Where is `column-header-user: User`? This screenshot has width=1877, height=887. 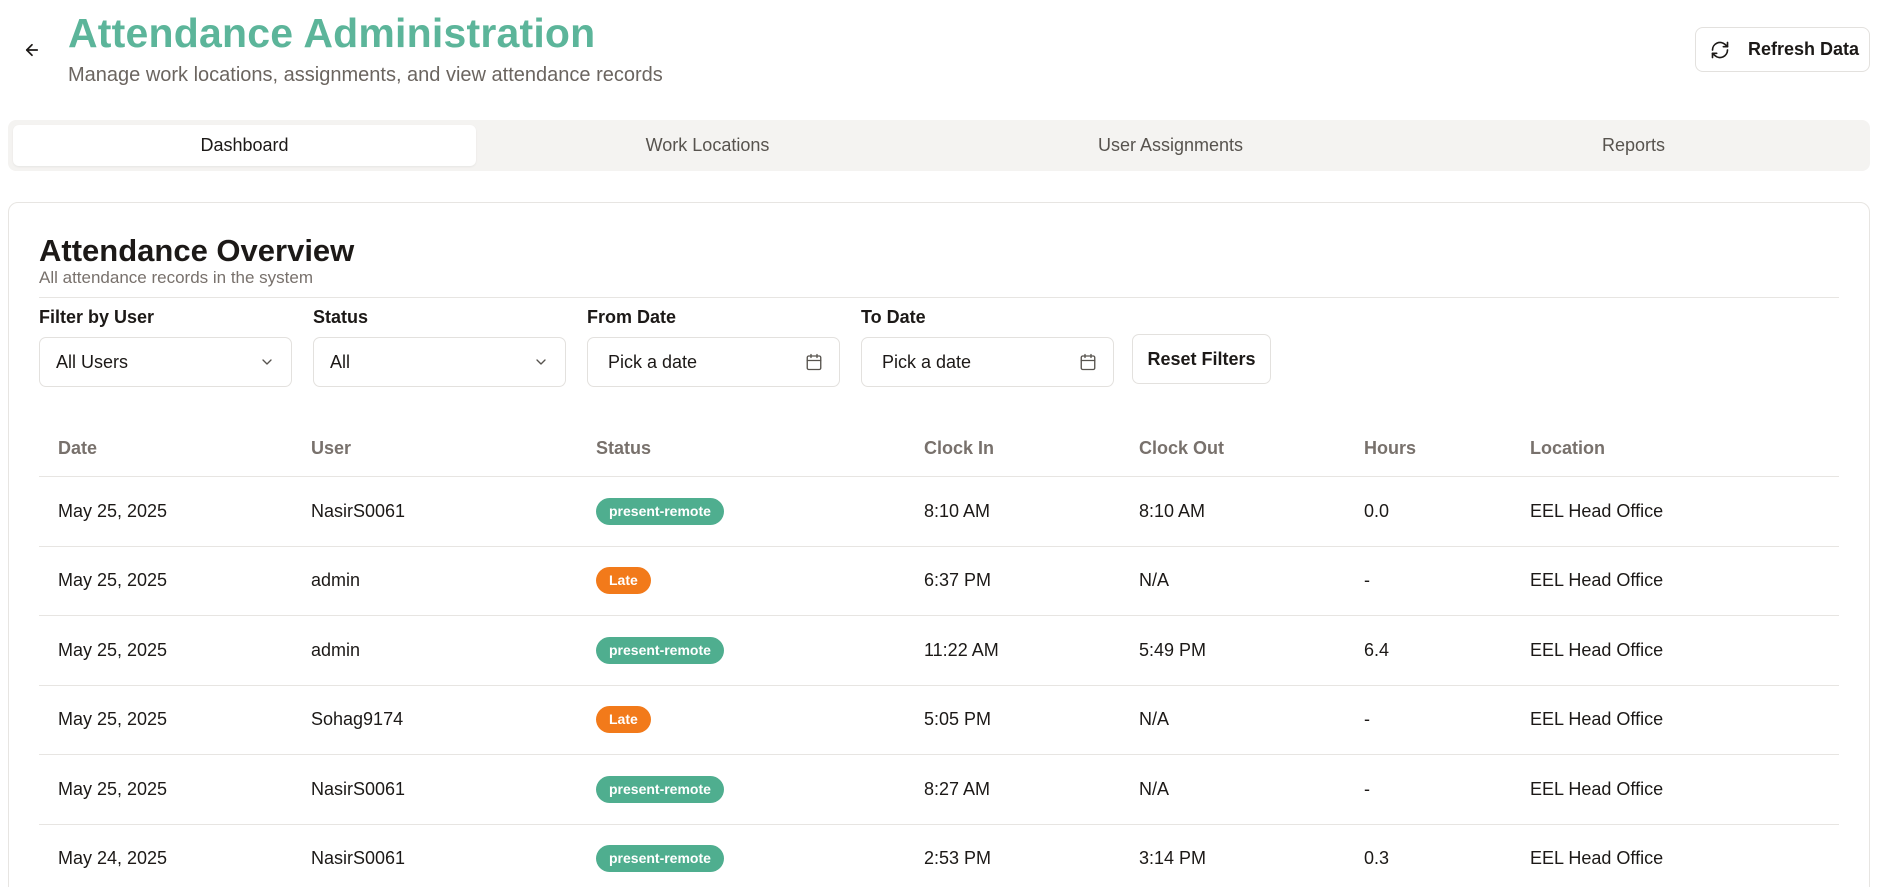
column-header-user: User is located at coordinates (453, 448).